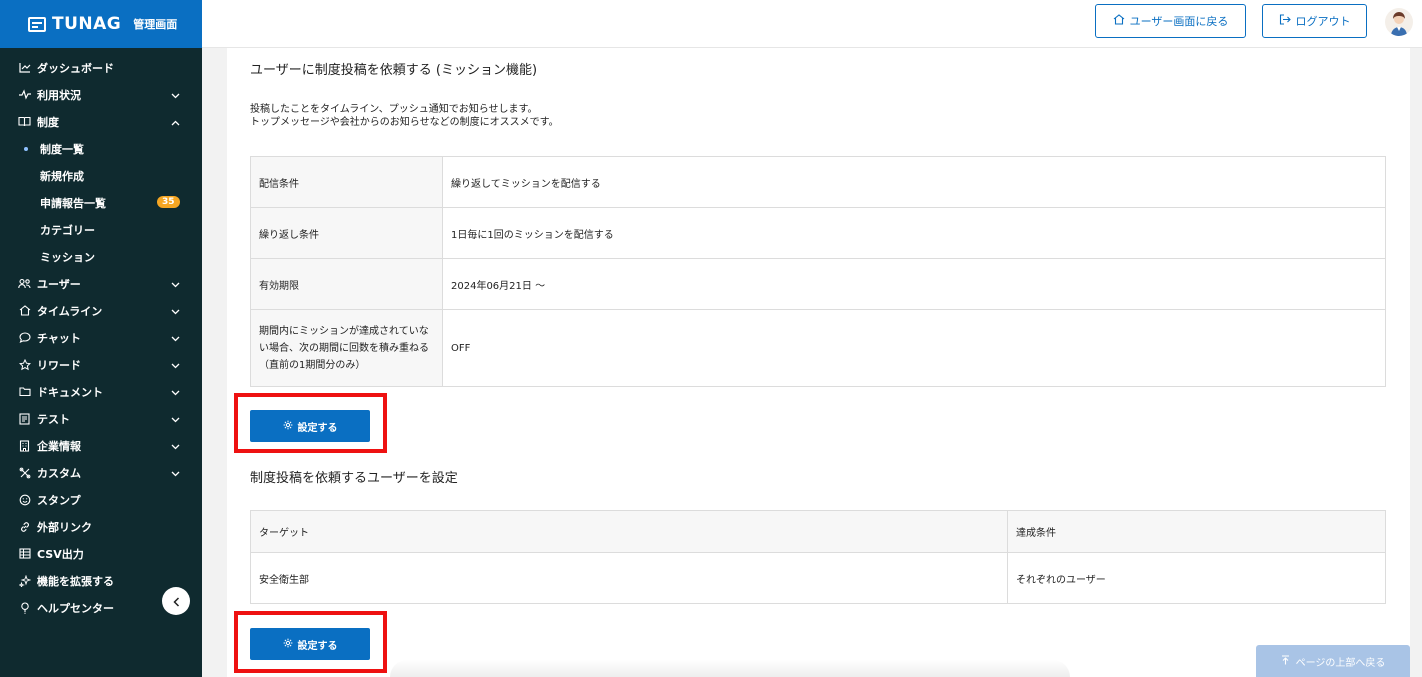 The image size is (1422, 677). What do you see at coordinates (62, 149) in the screenshot?
I see `sidebar-subitem-label: 制度一覧` at bounding box center [62, 149].